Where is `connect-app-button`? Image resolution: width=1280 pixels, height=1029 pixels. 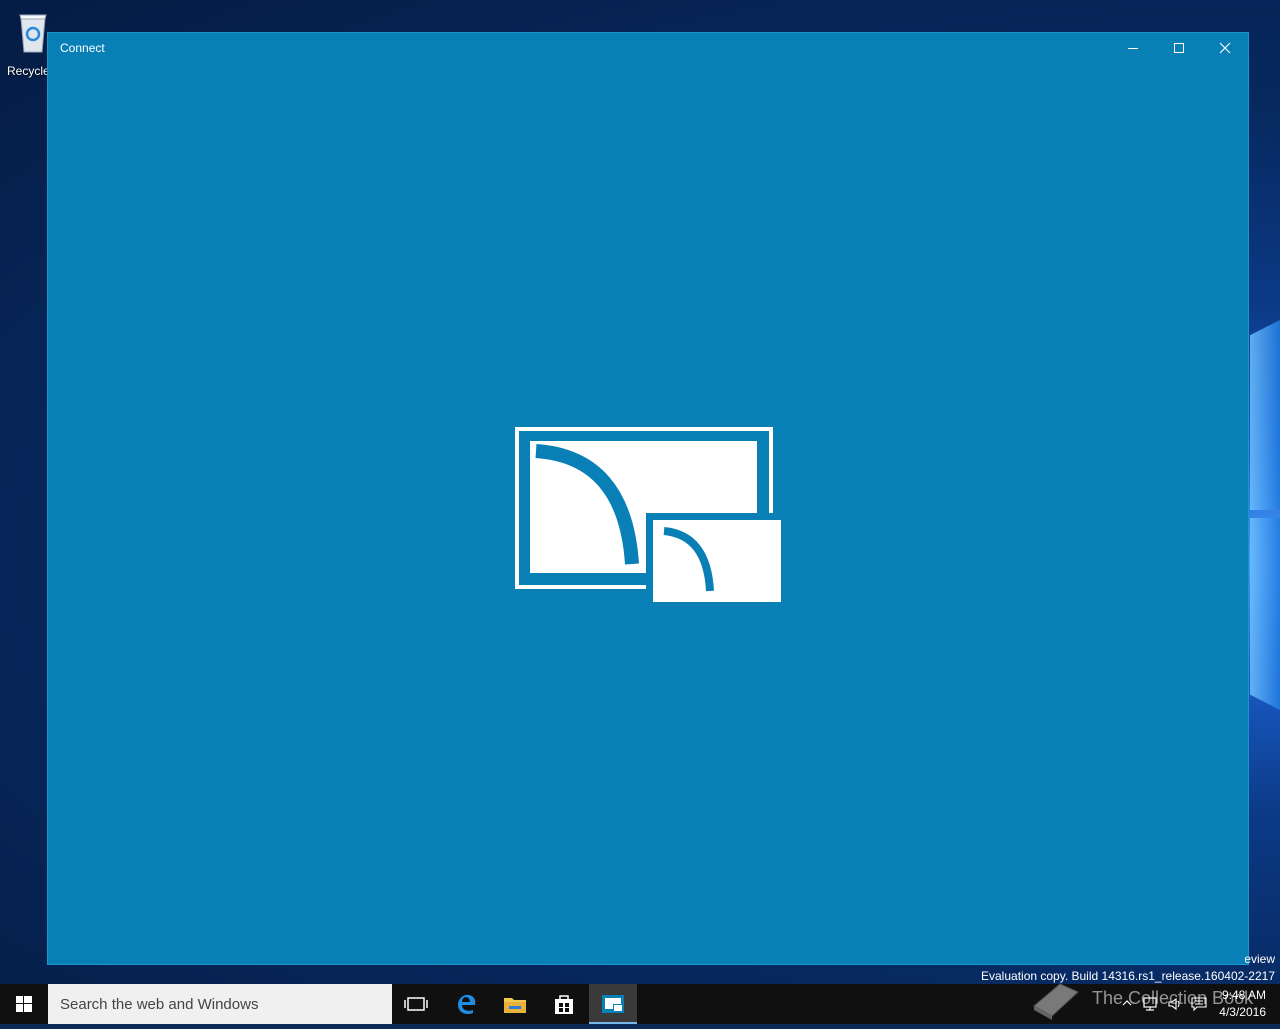 connect-app-button is located at coordinates (613, 1004).